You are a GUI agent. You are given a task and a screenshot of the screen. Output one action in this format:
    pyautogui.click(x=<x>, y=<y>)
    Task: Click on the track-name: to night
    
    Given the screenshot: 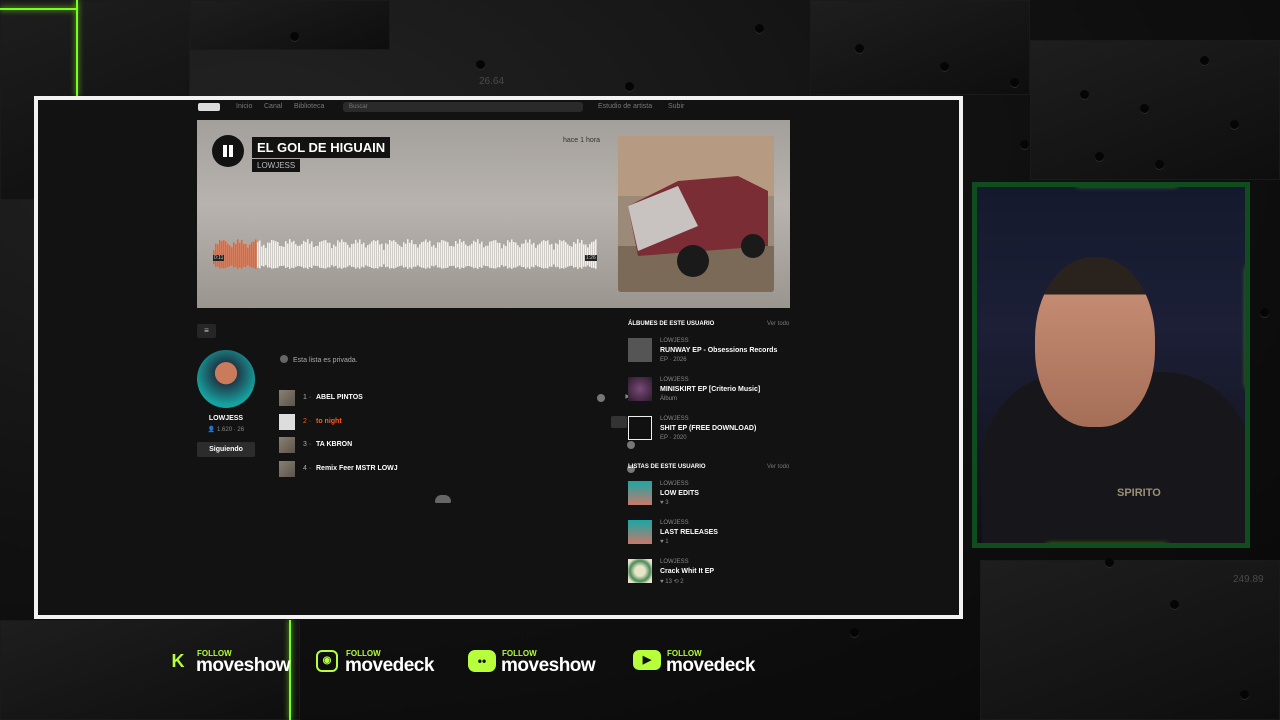 What is the action you would take?
    pyautogui.click(x=329, y=421)
    